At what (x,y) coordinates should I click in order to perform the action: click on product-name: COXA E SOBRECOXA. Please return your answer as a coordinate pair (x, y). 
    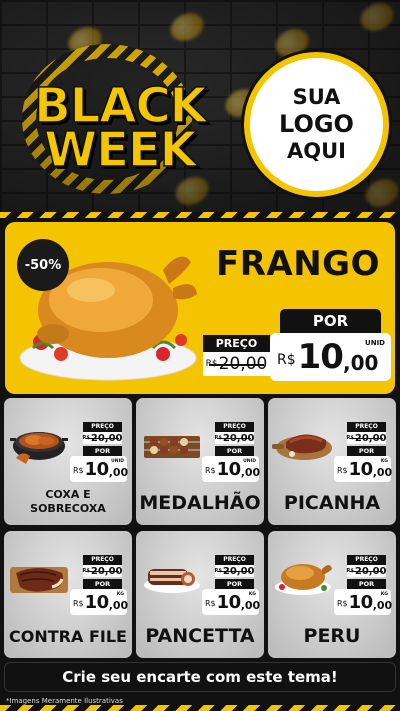
    Looking at the image, I should click on (68, 502).